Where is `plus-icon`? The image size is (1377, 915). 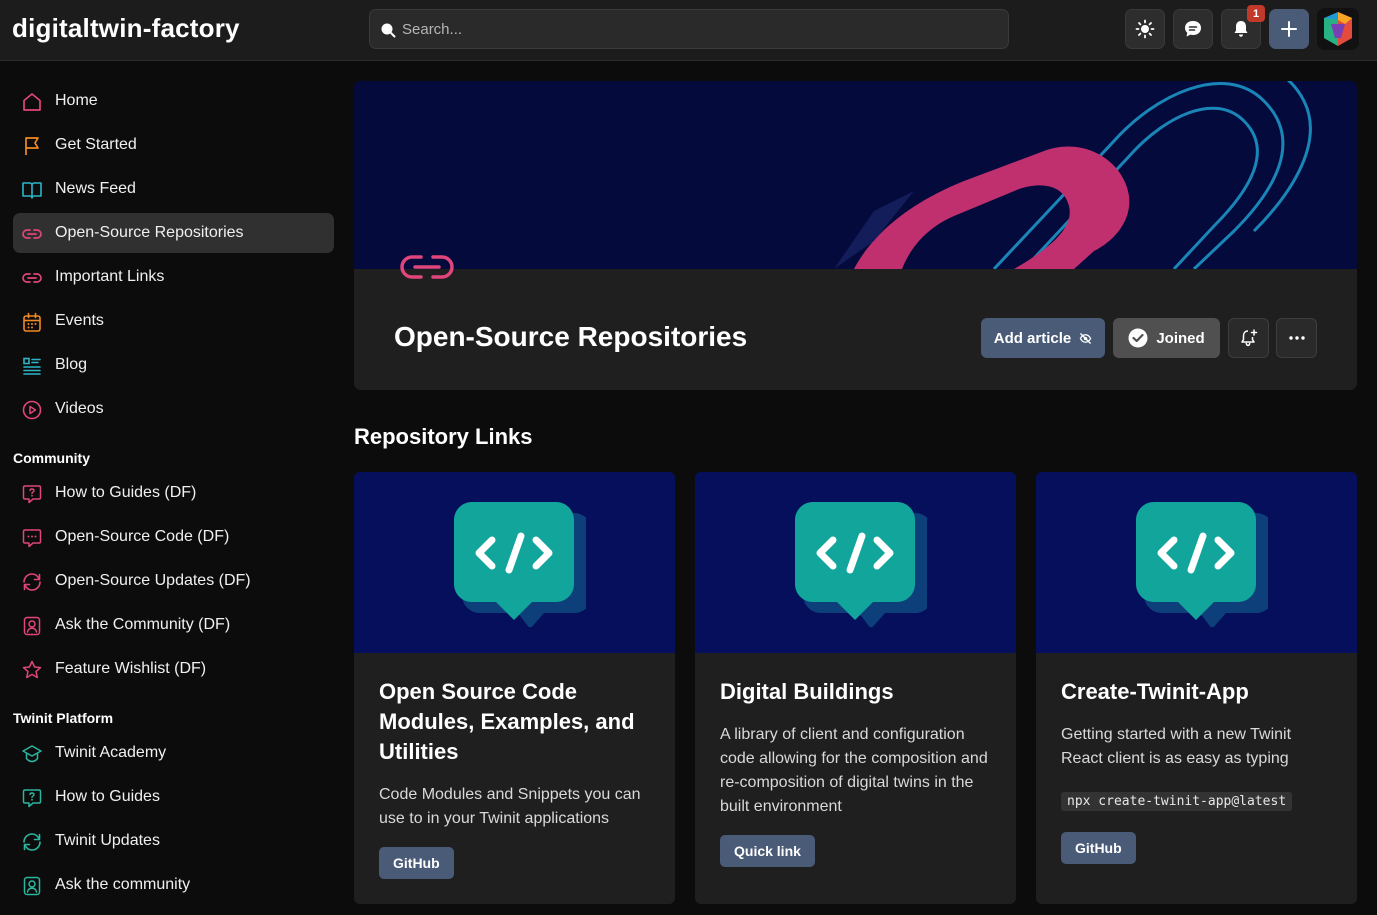
plus-icon is located at coordinates (1289, 29).